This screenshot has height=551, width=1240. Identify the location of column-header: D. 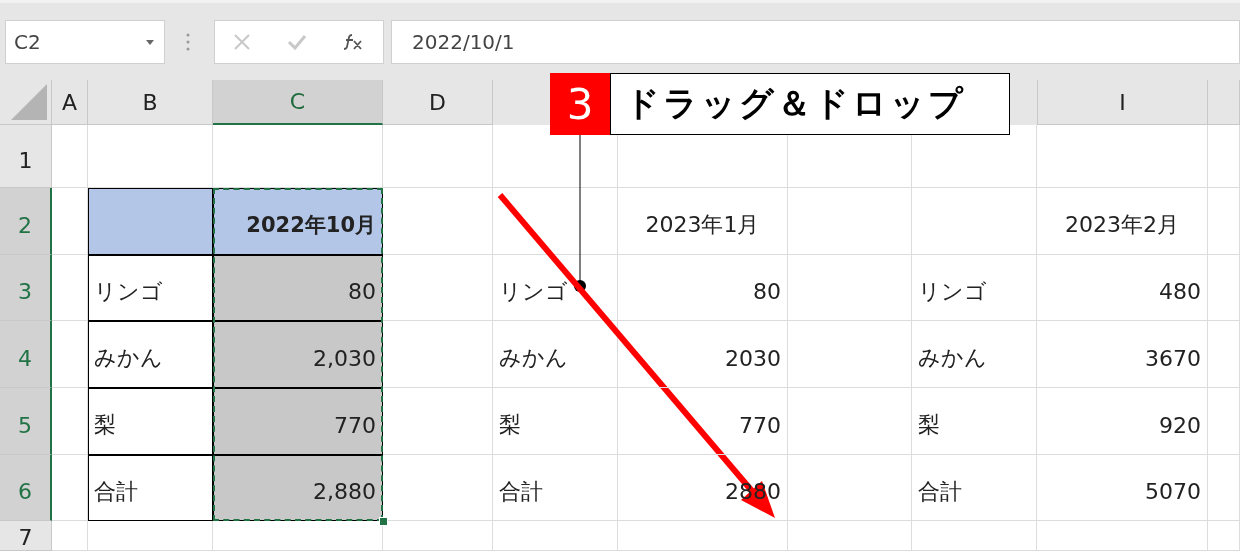
(438, 102).